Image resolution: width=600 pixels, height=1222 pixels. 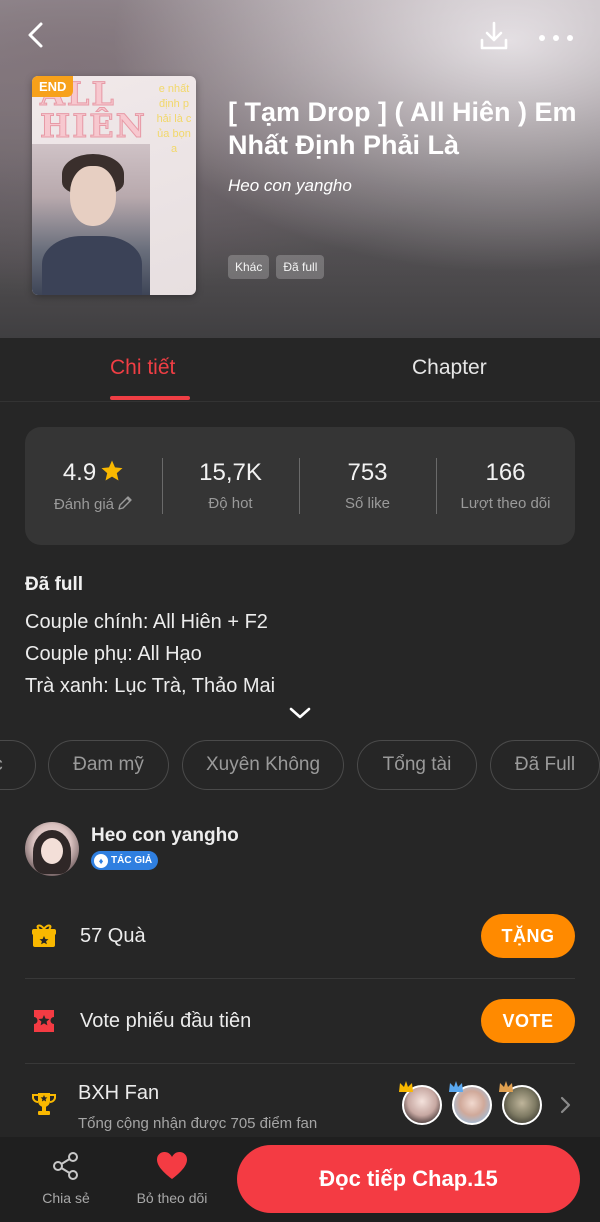 I want to click on fan-rank-title: BXH Fan, so click(x=118, y=1093).